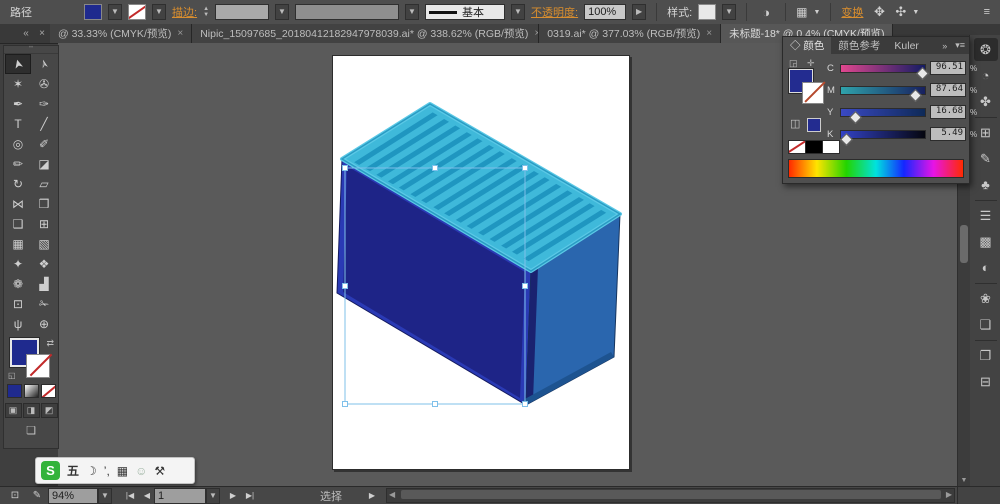 The width and height of the screenshot is (1000, 504). I want to click on shape-modes-icon: ✣, so click(900, 12).